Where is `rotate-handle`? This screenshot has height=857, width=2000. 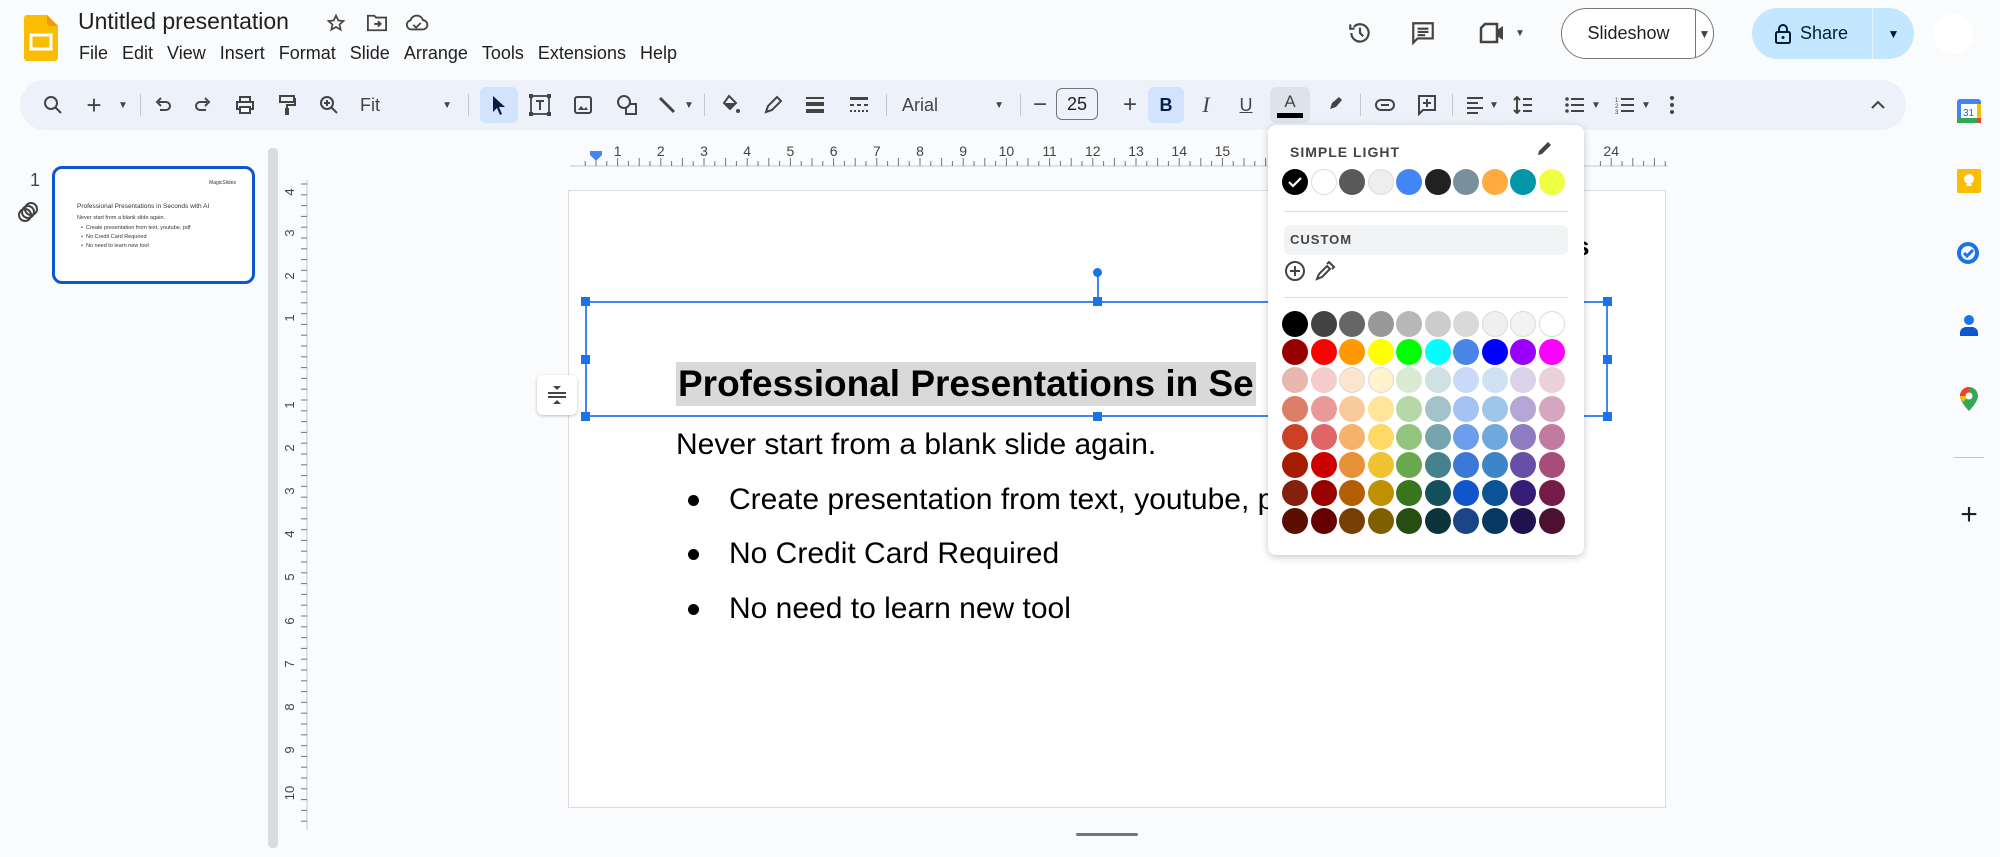
rotate-handle is located at coordinates (1097, 272).